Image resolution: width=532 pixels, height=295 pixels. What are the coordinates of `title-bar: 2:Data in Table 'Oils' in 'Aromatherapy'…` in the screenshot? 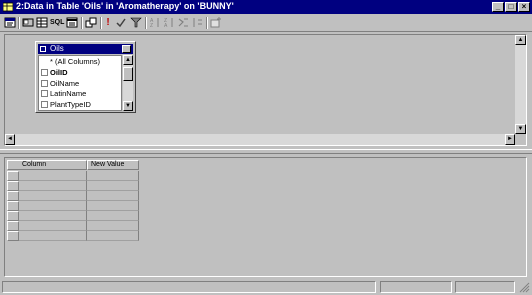 It's located at (266, 7).